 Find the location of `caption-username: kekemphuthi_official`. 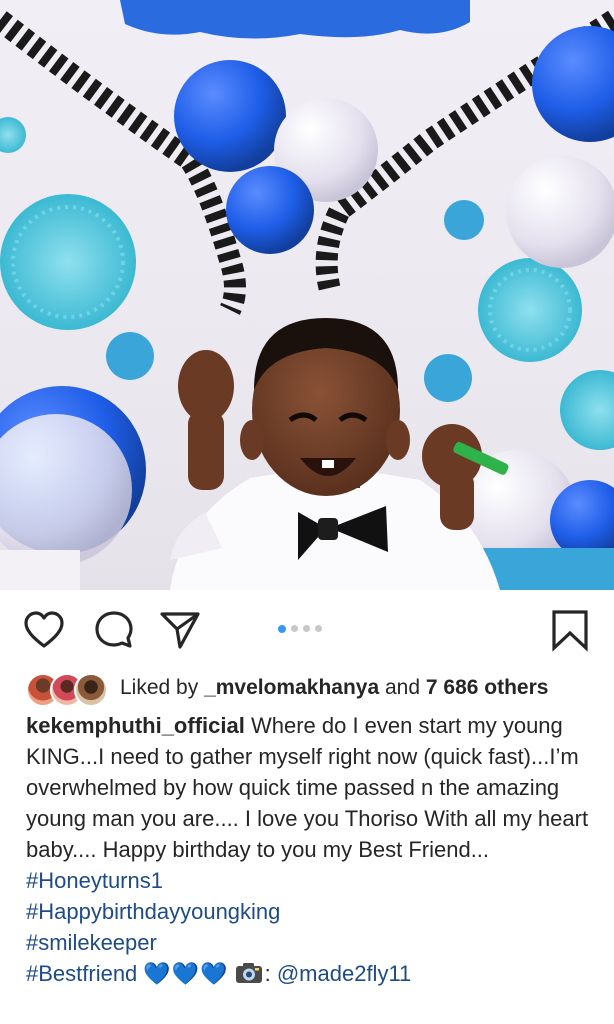

caption-username: kekemphuthi_official is located at coordinates (135, 725).